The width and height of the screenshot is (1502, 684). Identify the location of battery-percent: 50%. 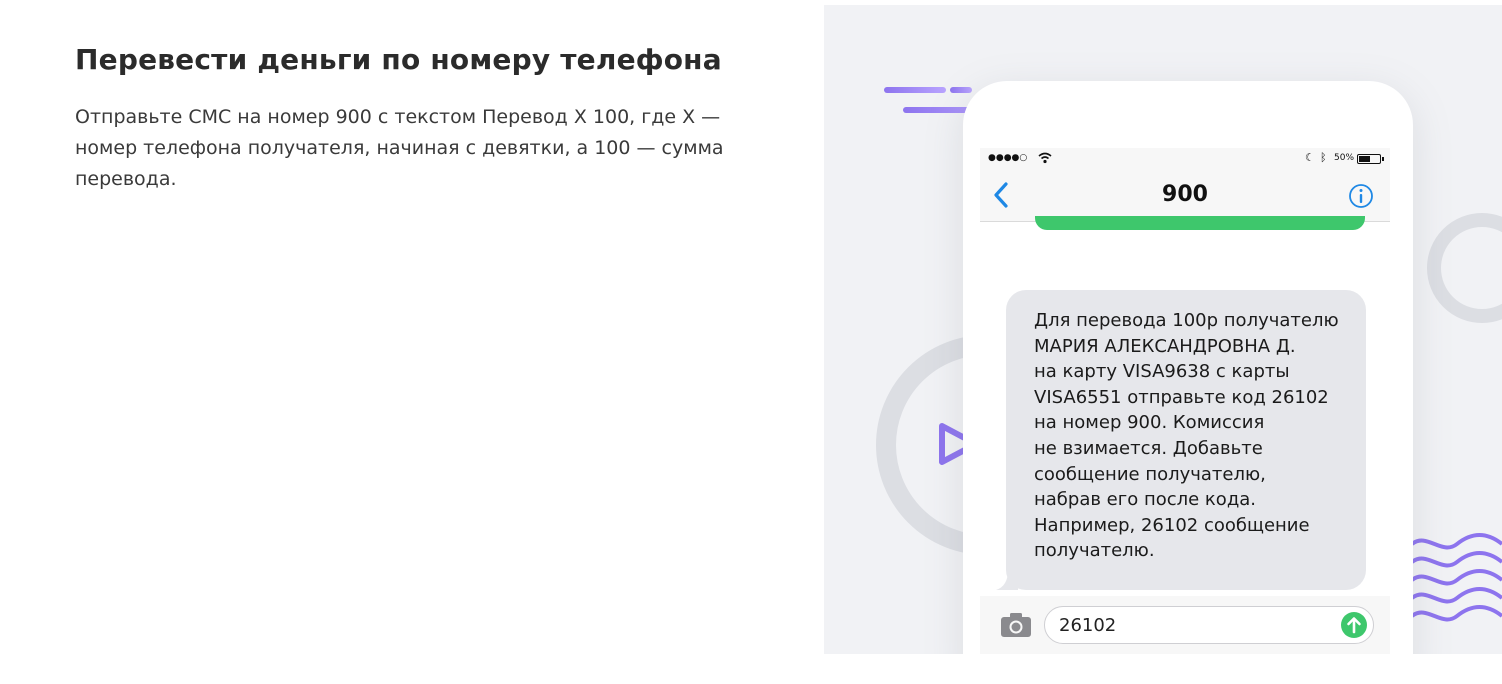
(1344, 158).